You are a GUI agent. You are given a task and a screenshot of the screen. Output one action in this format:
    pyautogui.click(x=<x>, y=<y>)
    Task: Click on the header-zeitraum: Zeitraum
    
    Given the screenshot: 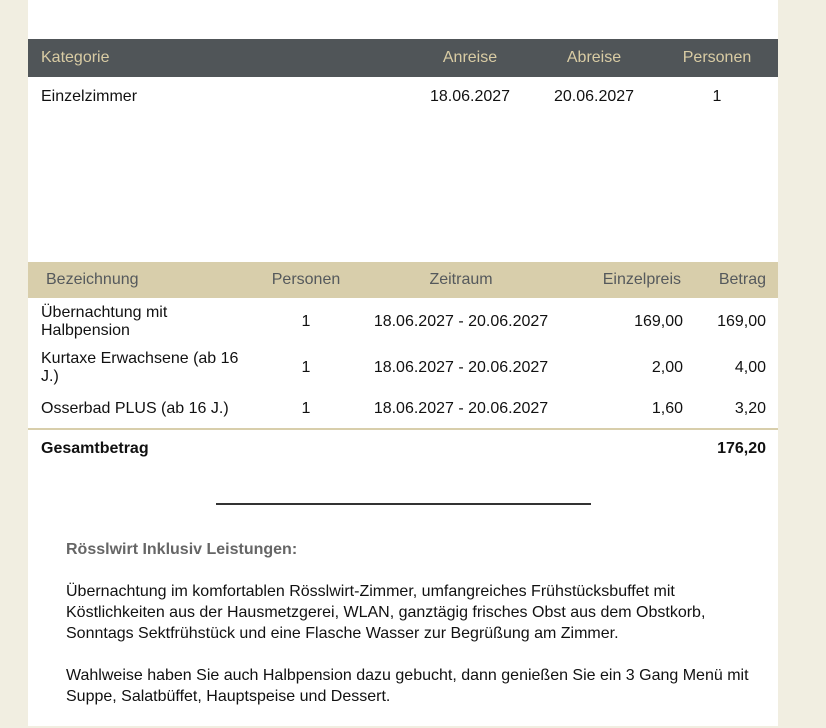 What is the action you would take?
    pyautogui.click(x=461, y=280)
    